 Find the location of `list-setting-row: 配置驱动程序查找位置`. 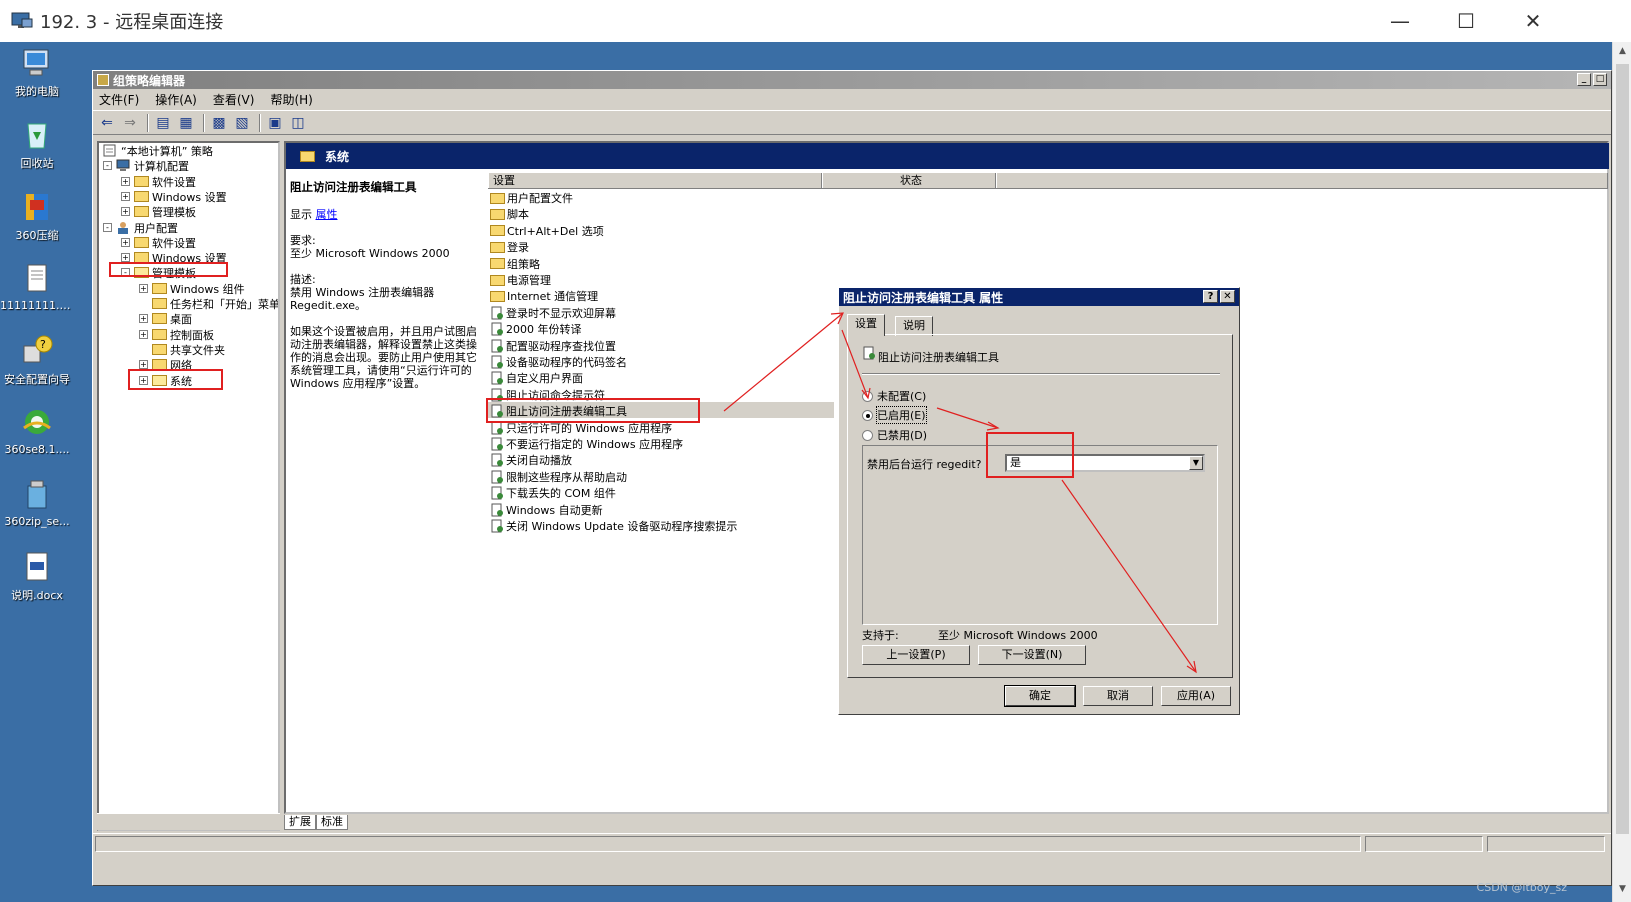

list-setting-row: 配置驱动程序查找位置 is located at coordinates (553, 346).